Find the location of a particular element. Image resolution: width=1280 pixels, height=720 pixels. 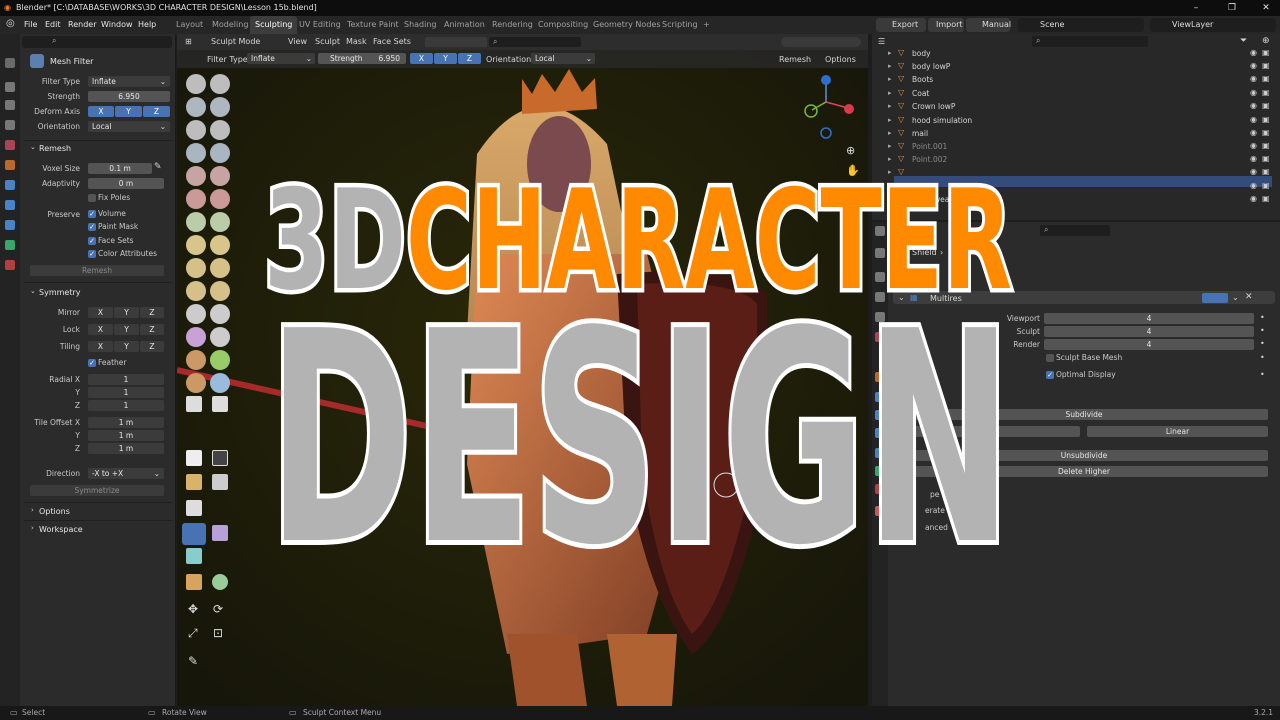

texture-props-tab-icon is located at coordinates (880, 511).